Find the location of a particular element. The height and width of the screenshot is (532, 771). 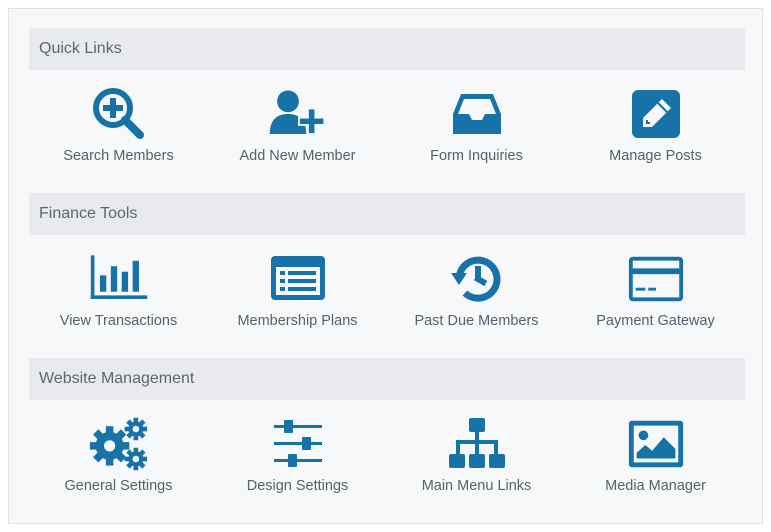

tile-label: Add New Member is located at coordinates (297, 156).